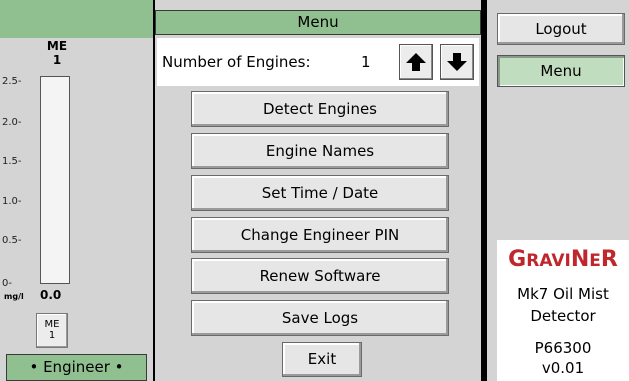  Describe the element at coordinates (12, 240) in the screenshot. I see `gauge-tick-label: 0.5-` at that location.